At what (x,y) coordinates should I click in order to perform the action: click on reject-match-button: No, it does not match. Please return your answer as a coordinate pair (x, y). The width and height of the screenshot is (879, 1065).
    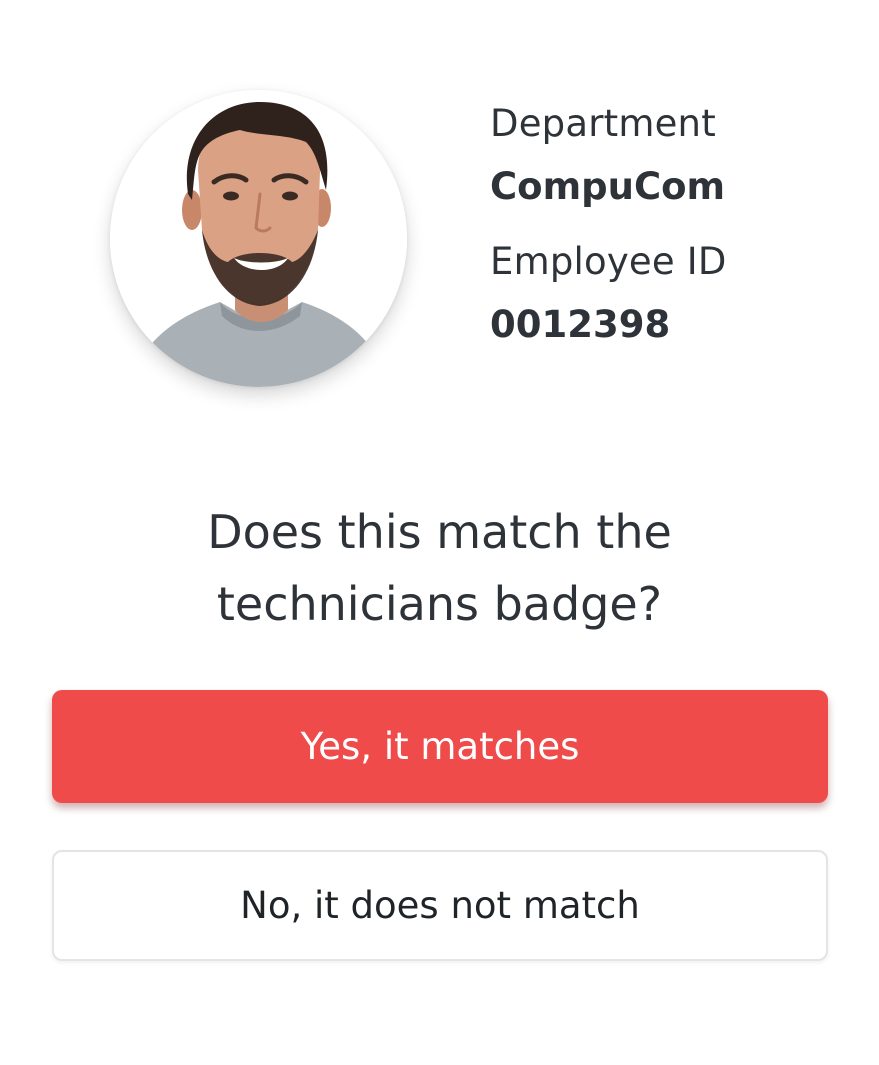
    Looking at the image, I should click on (440, 905).